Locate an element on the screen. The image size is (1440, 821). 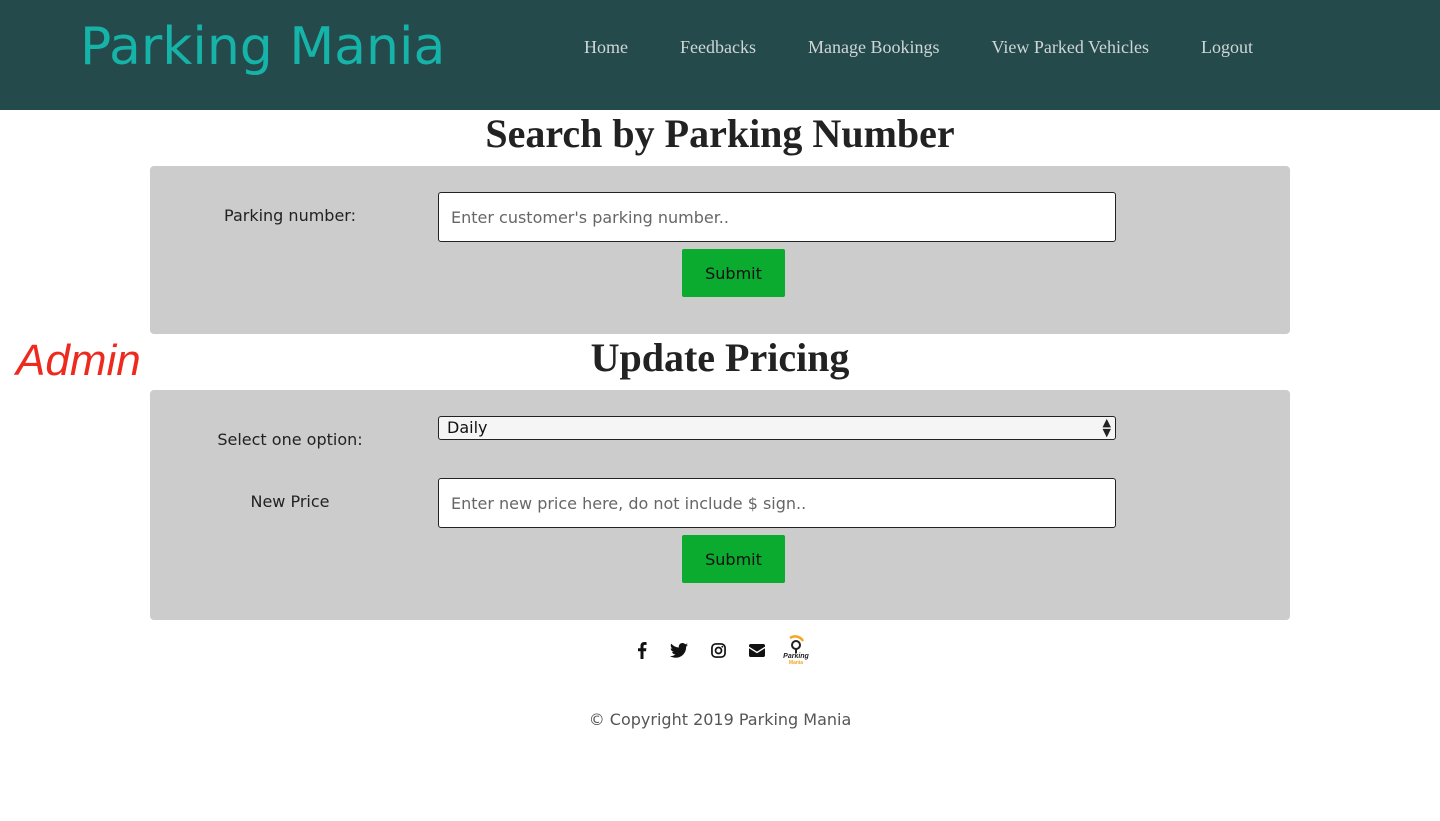
search-section-title: Search by Parking Number is located at coordinates (720, 133).